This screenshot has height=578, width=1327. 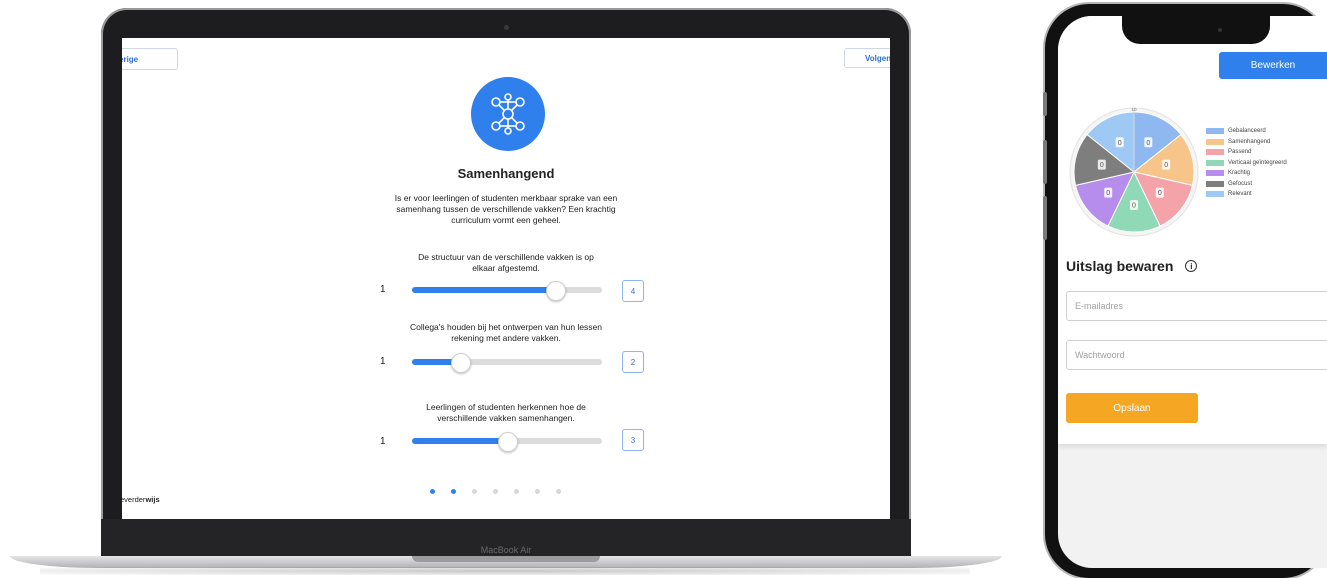 I want to click on info-icon: i, so click(x=1191, y=266).